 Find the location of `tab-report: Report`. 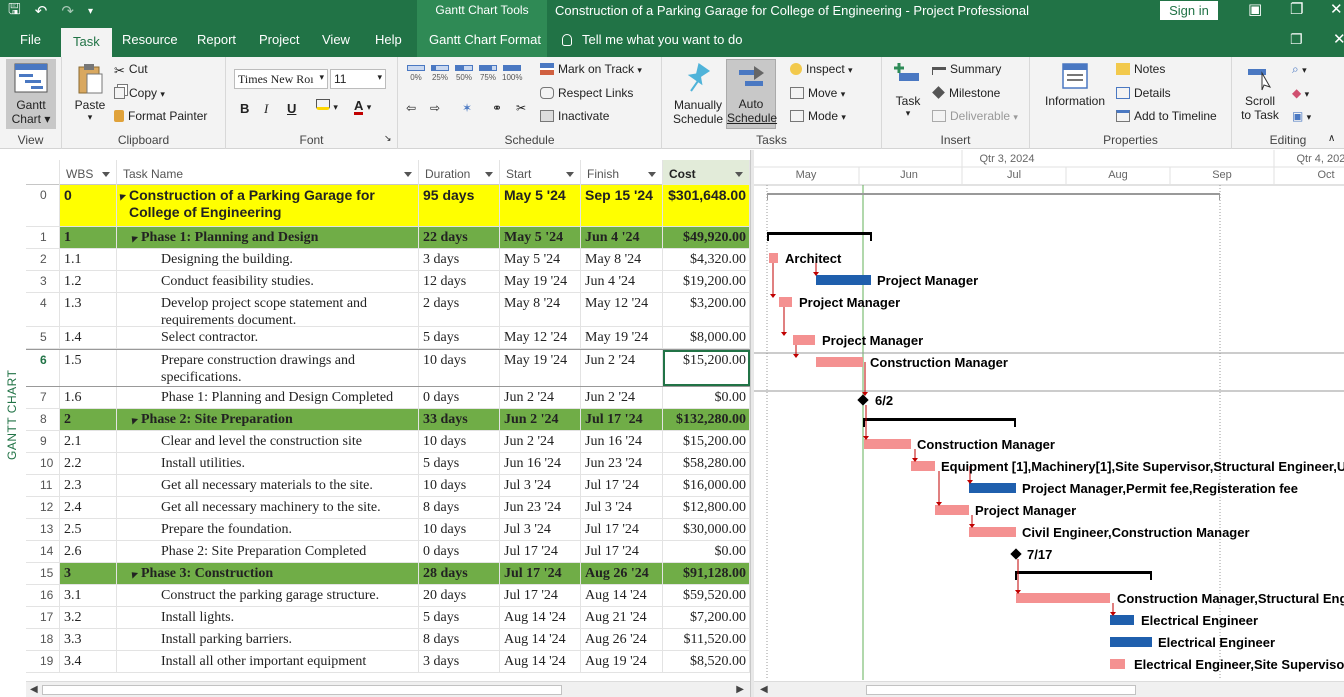

tab-report: Report is located at coordinates (216, 39).